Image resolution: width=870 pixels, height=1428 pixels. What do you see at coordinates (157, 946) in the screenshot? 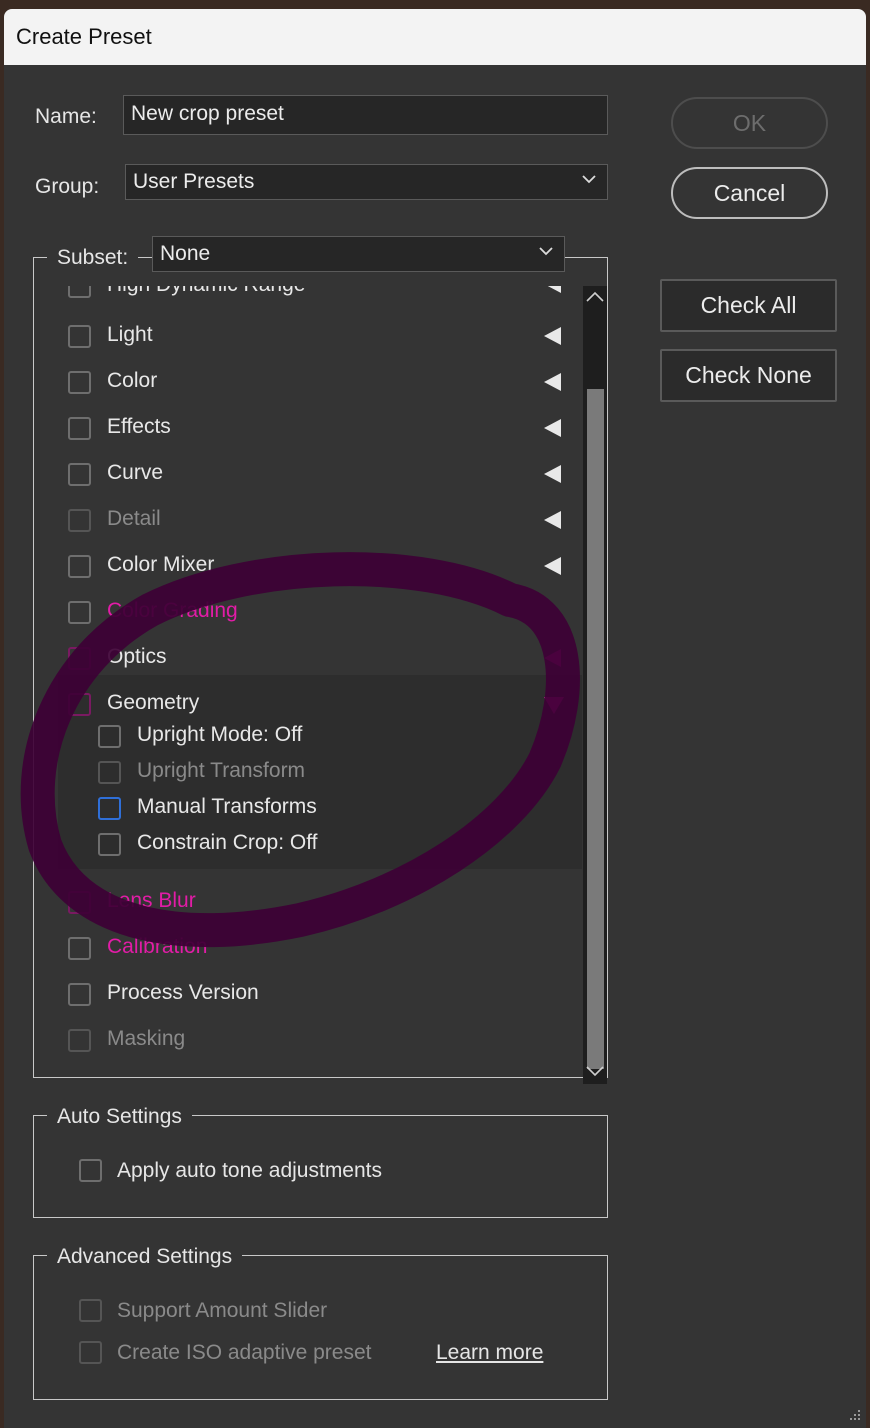
I see `list-item-label: Calibration` at bounding box center [157, 946].